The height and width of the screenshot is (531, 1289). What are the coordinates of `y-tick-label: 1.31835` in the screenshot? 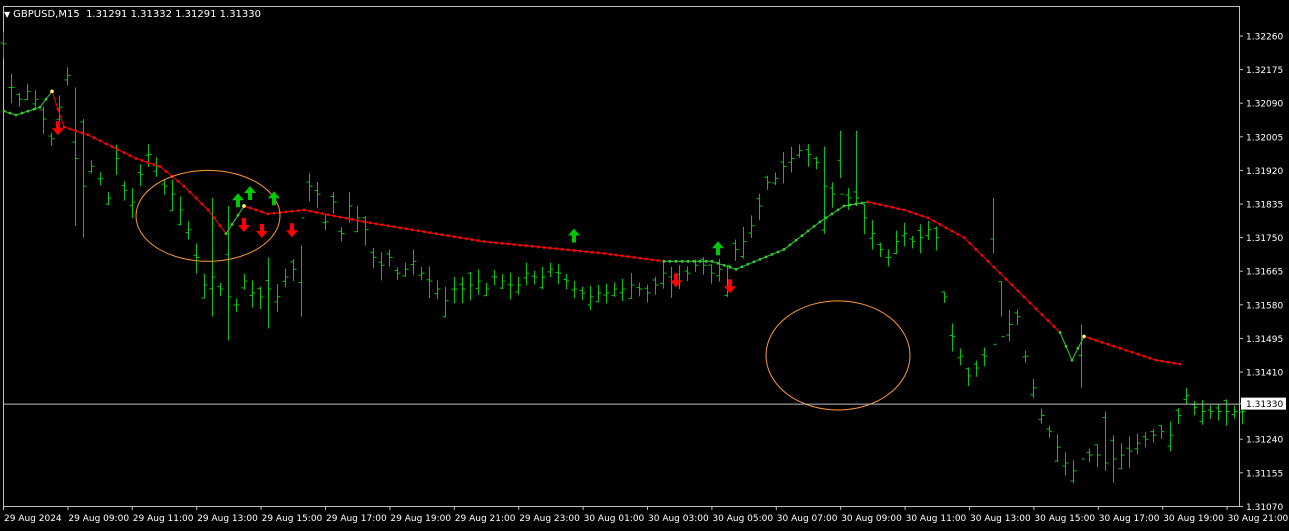 It's located at (1264, 206).